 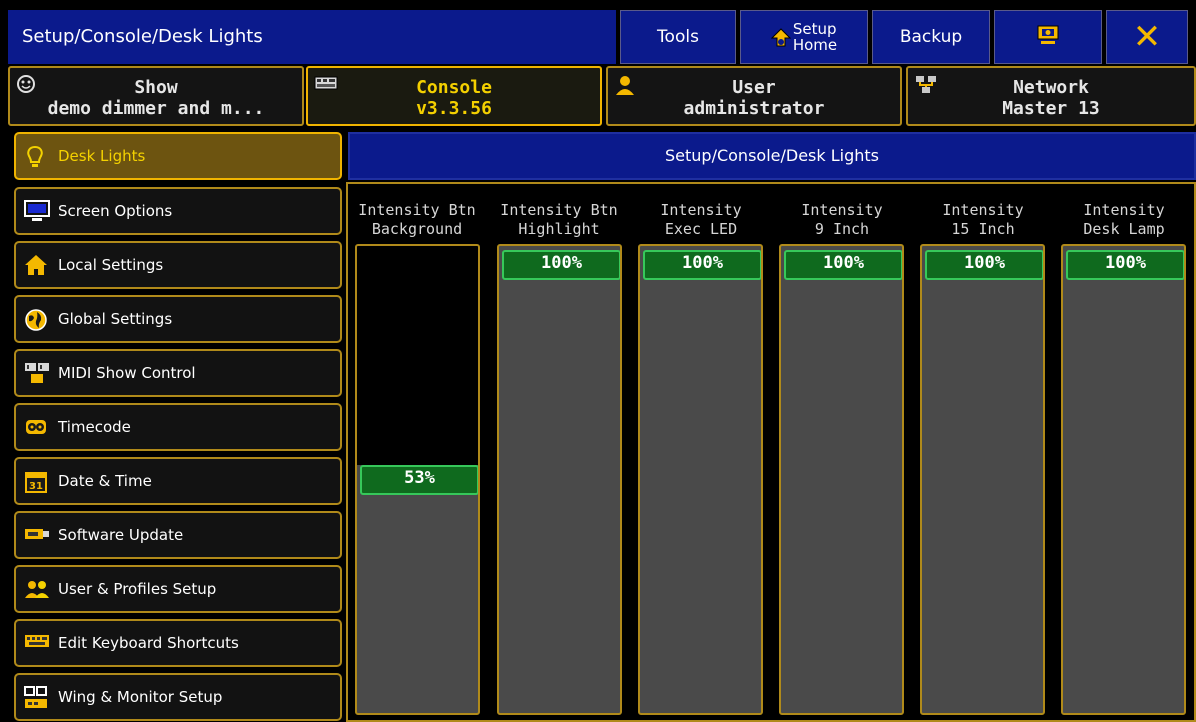 I want to click on network-icon, so click(x=926, y=87).